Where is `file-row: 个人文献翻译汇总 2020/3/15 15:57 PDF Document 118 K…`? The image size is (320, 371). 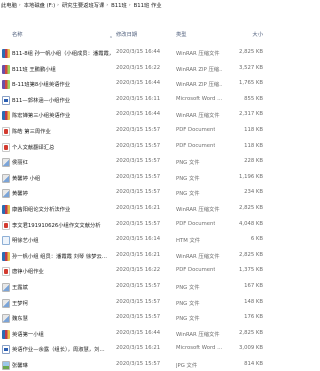
file-row: 个人文献翻译汇总 2020/3/15 15:57 PDF Document 118 K… is located at coordinates (134, 146).